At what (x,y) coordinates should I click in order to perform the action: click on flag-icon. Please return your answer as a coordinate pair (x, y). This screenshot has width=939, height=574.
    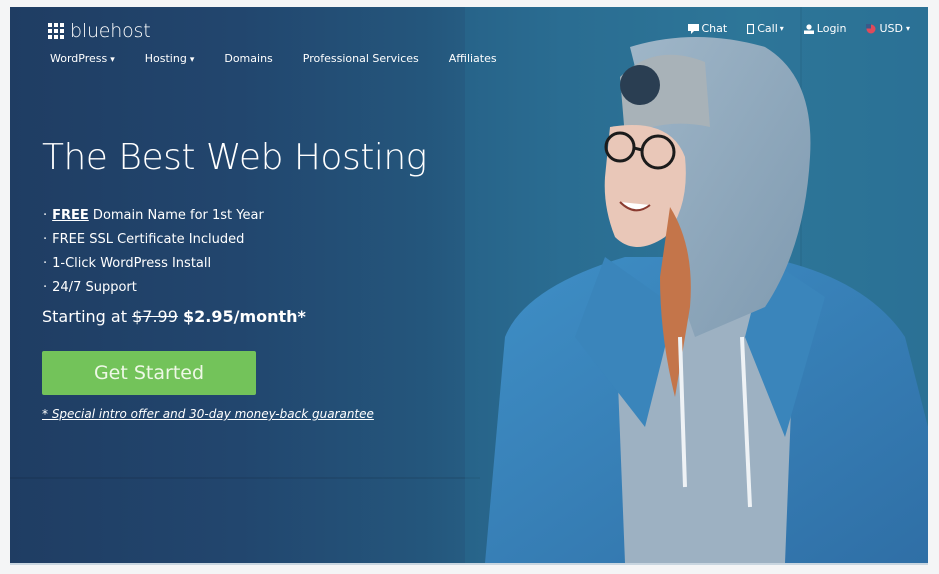
    Looking at the image, I should click on (871, 28).